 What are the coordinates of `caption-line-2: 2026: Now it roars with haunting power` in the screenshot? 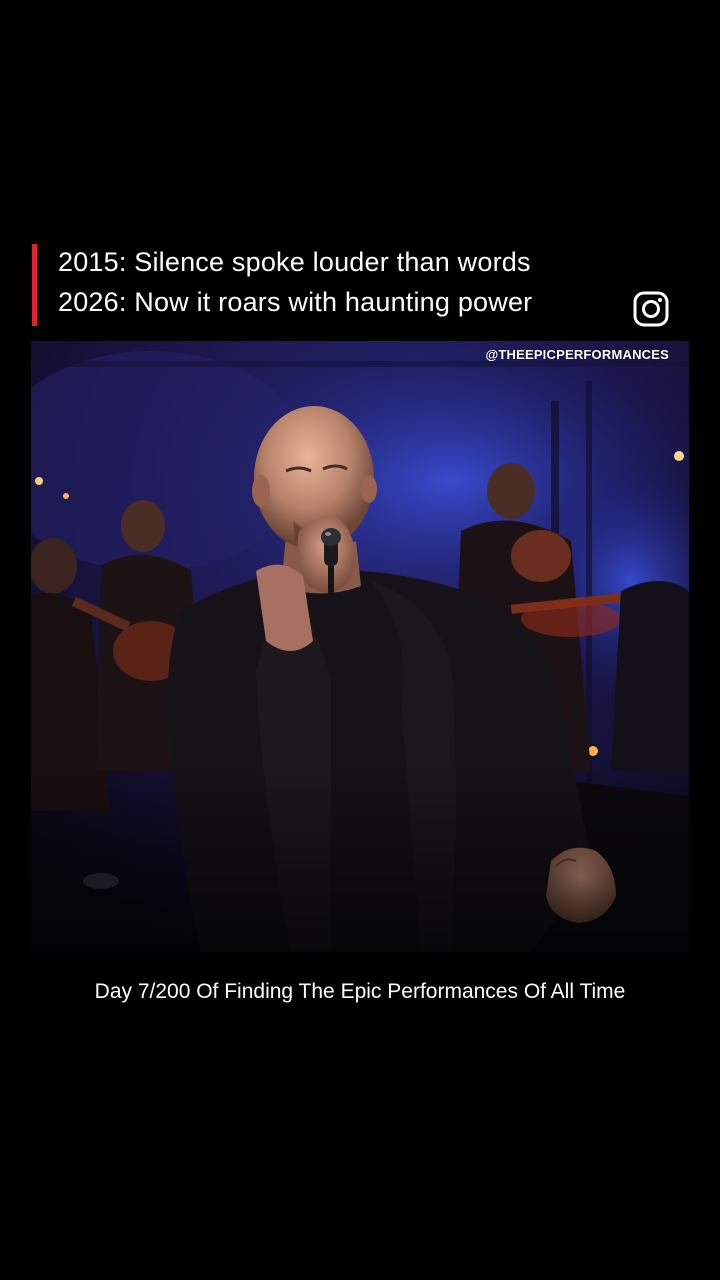 It's located at (295, 302).